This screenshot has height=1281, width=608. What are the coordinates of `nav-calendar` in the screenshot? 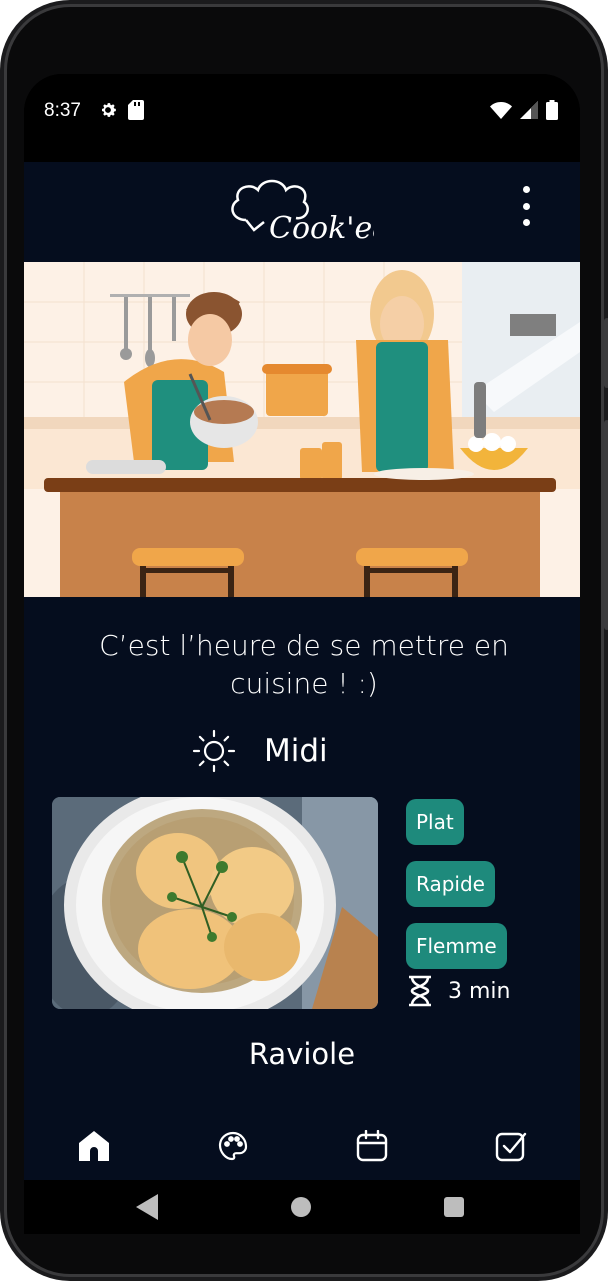 It's located at (372, 1146).